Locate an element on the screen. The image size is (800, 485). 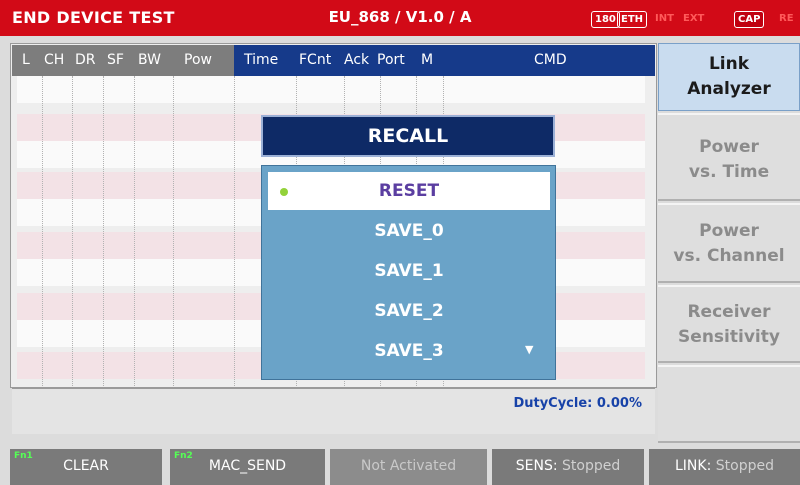
fn1-clear-button: Fn1 CLEAR is located at coordinates (86, 467).